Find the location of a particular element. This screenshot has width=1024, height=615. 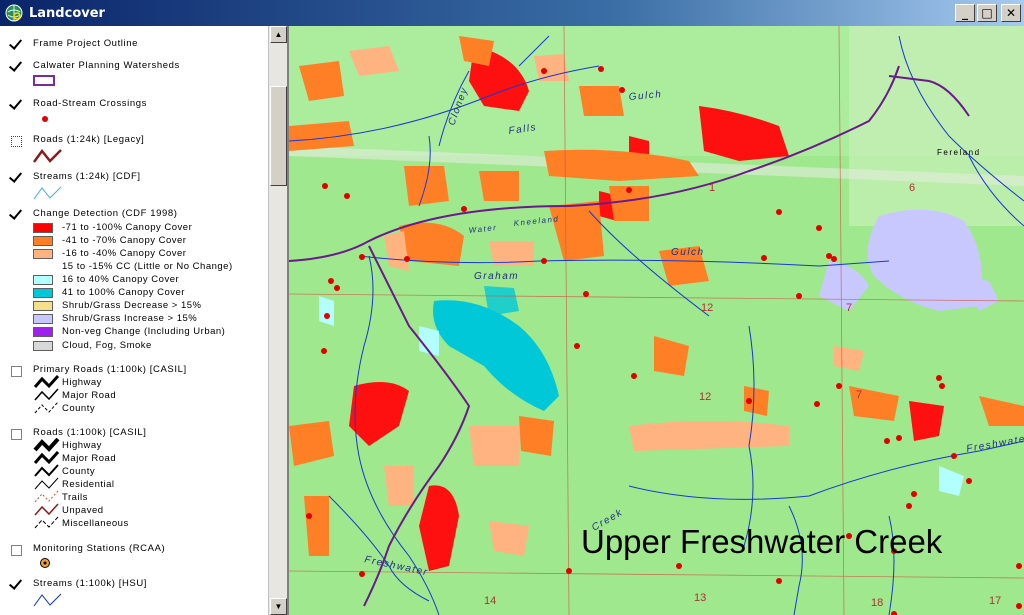

map-label-graham: Graham is located at coordinates (496, 276).